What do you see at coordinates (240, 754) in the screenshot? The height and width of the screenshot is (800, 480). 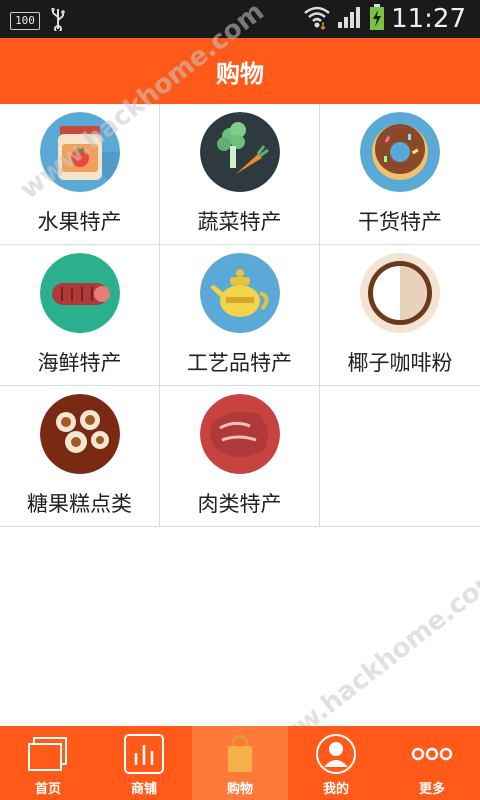 I see `shopping-bag-icon` at bounding box center [240, 754].